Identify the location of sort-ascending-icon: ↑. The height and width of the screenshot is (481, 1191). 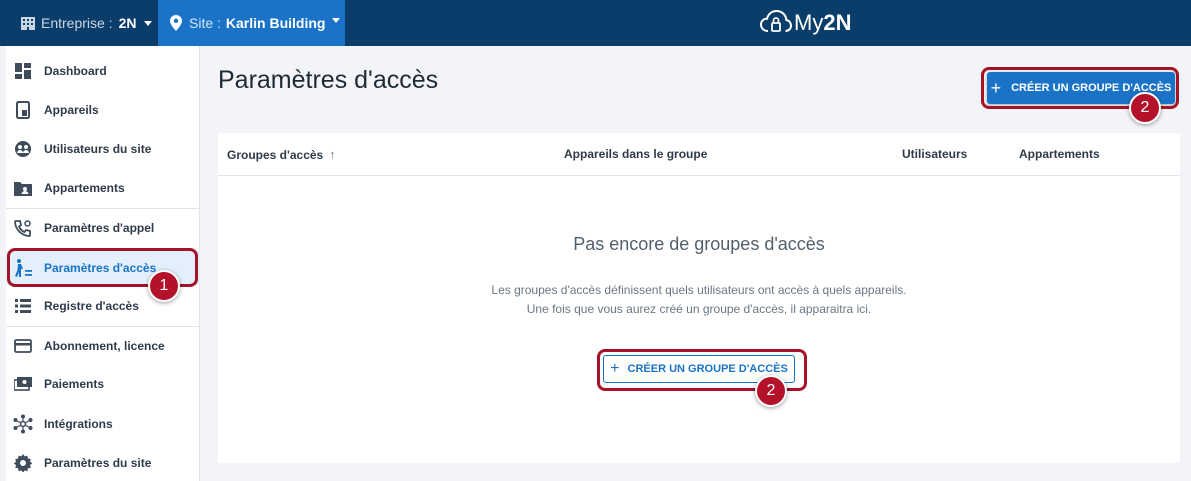
(332, 154).